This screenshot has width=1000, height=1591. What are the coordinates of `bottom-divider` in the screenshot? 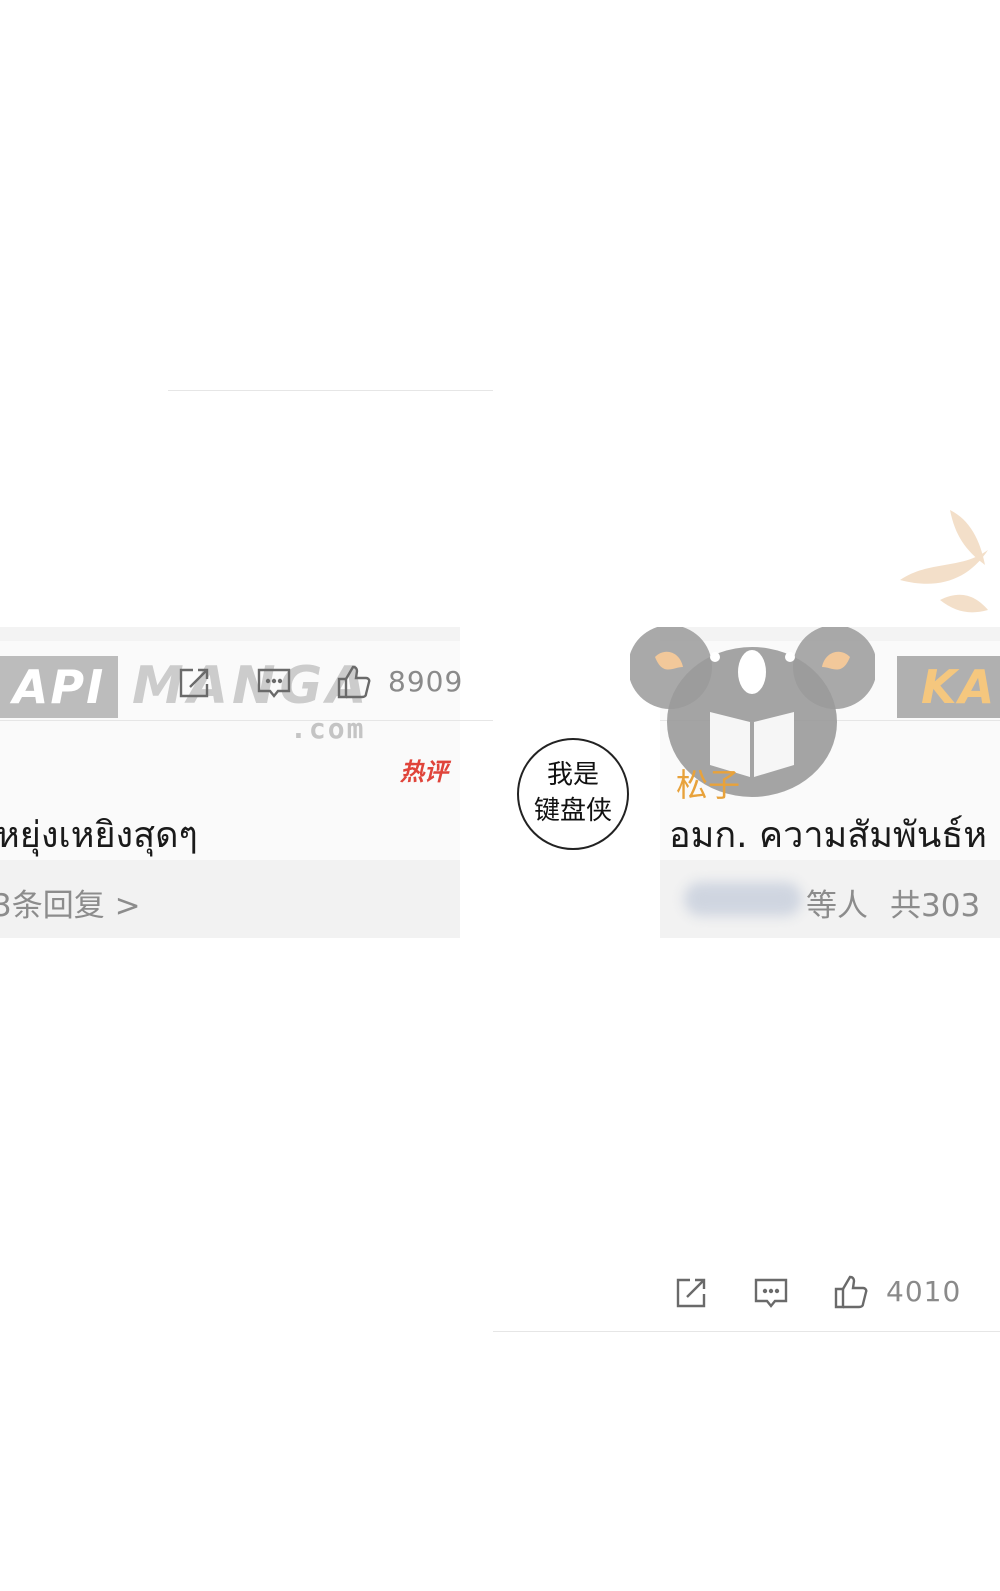 It's located at (746, 1331).